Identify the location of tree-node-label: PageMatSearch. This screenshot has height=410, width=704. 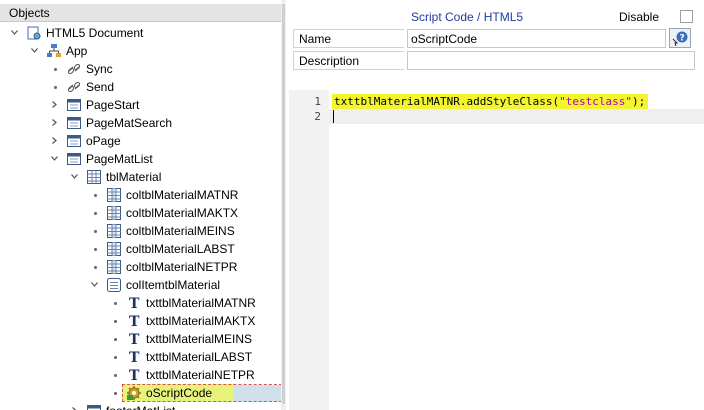
(129, 123).